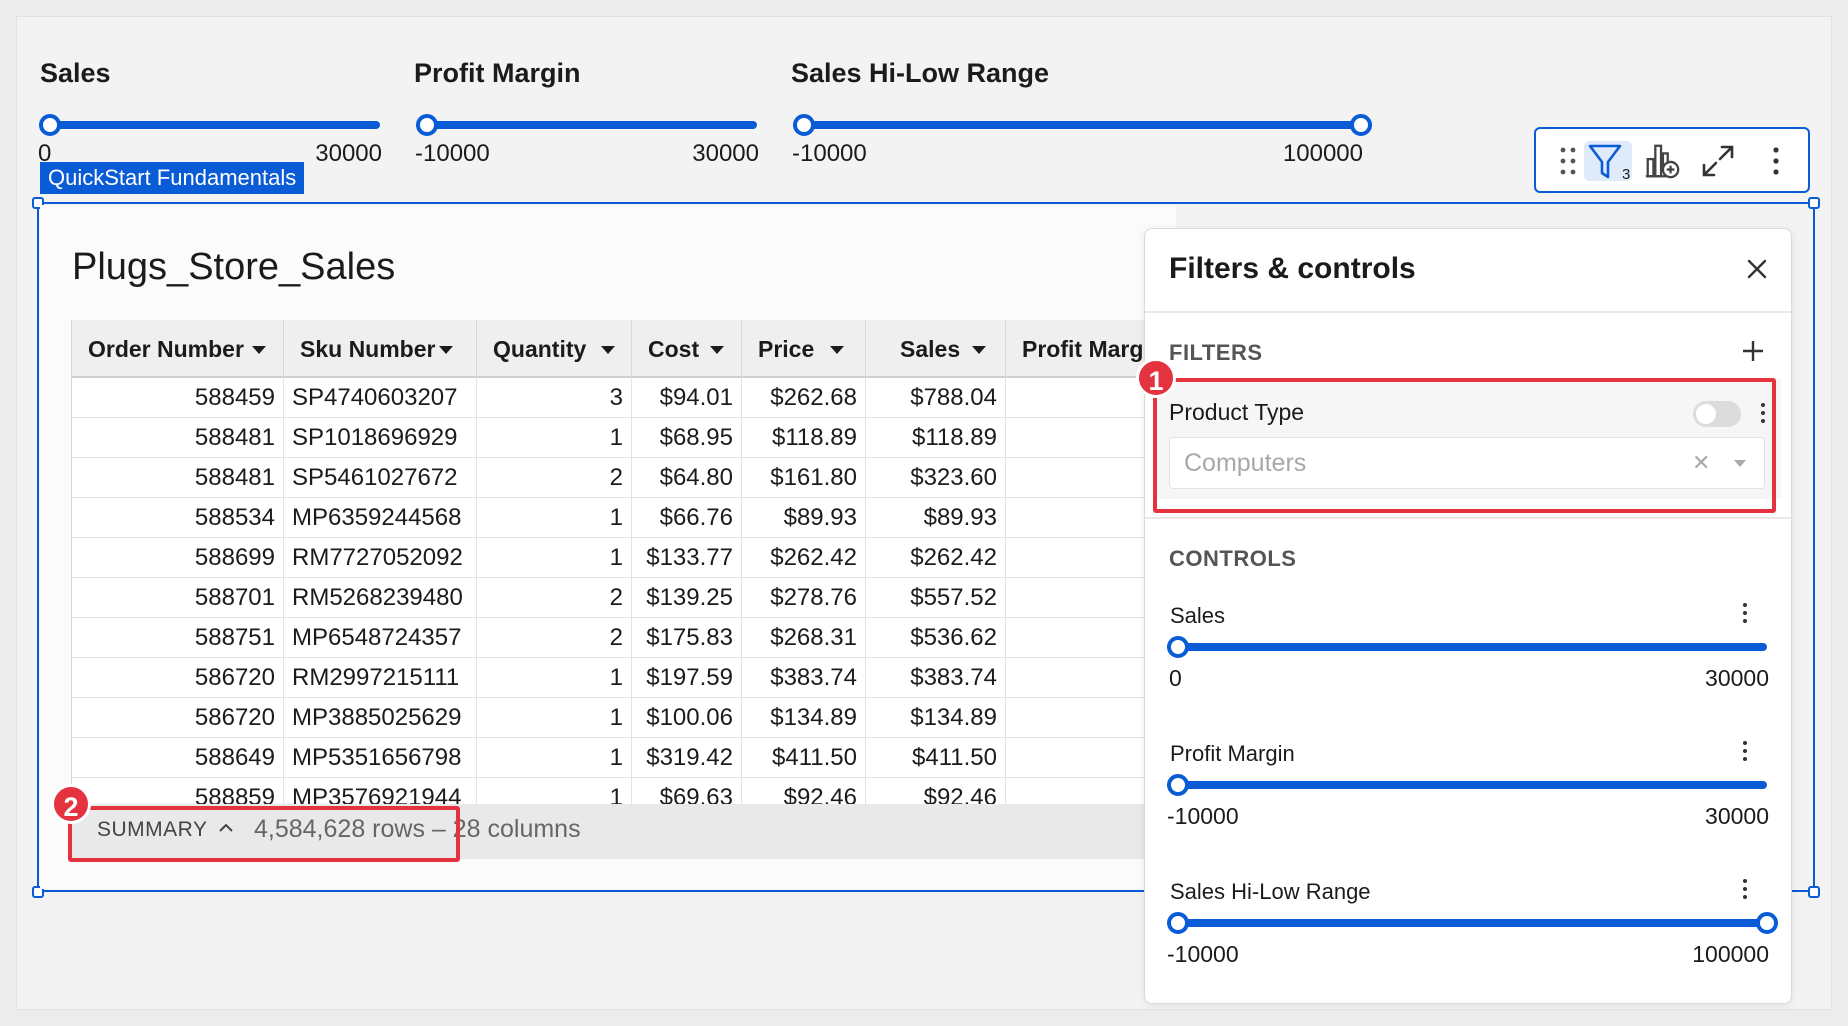 This screenshot has height=1026, width=1848. I want to click on column-header-sales: Sales, so click(936, 349).